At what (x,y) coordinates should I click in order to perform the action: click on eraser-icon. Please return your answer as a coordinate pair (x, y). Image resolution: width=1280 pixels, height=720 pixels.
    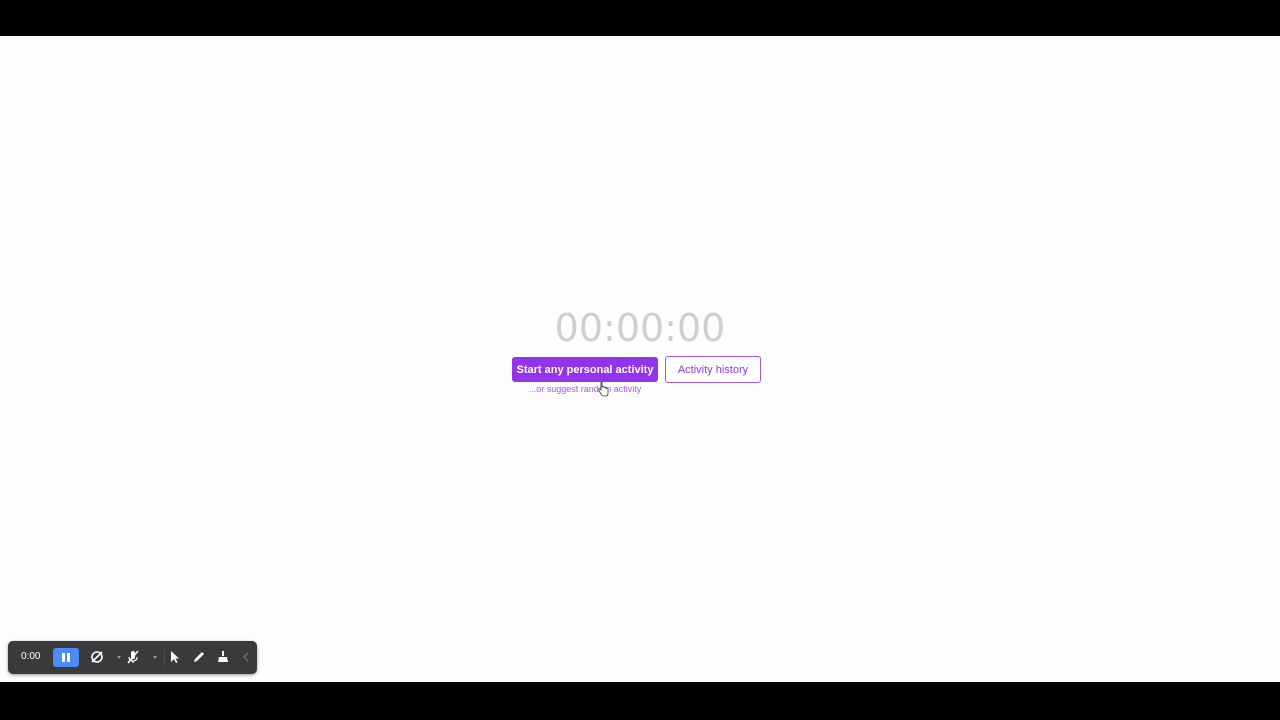
    Looking at the image, I should click on (223, 657).